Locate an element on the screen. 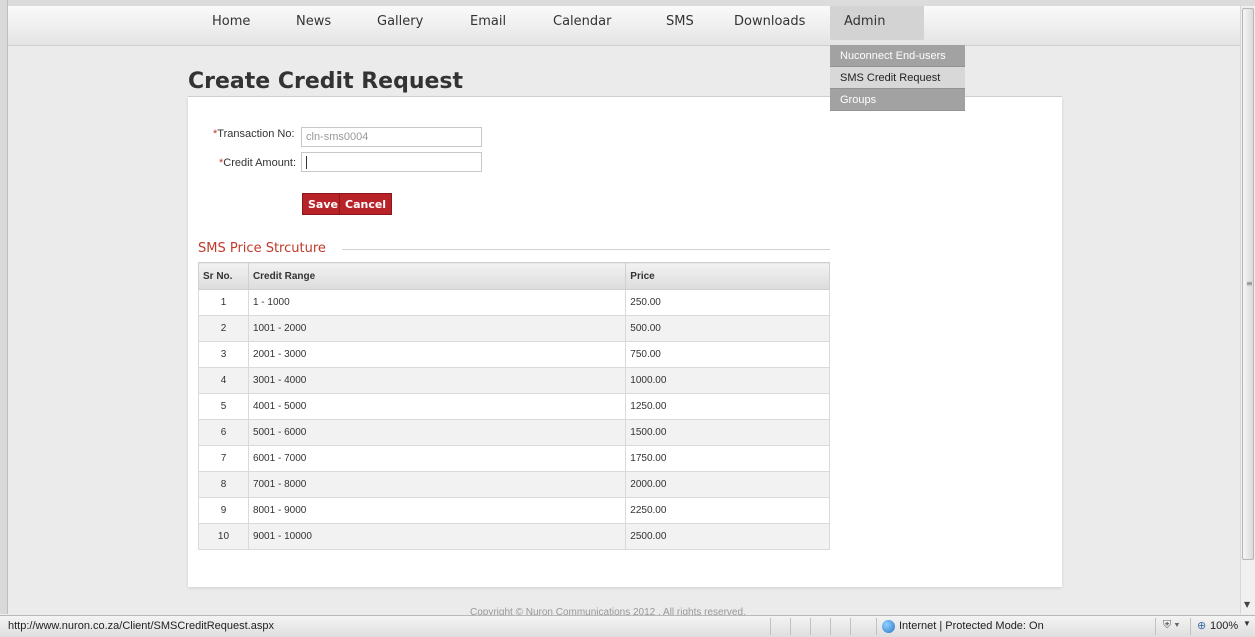  nav-item-calendar: Calendar is located at coordinates (582, 22).